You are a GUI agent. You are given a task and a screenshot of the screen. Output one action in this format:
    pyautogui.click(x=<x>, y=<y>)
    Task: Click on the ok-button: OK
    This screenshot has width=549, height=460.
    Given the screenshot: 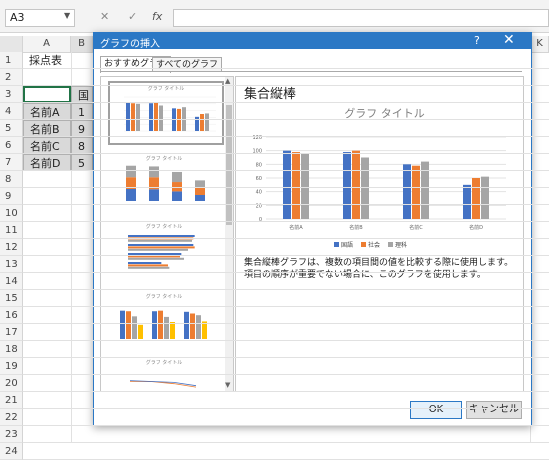 What is the action you would take?
    pyautogui.click(x=436, y=410)
    